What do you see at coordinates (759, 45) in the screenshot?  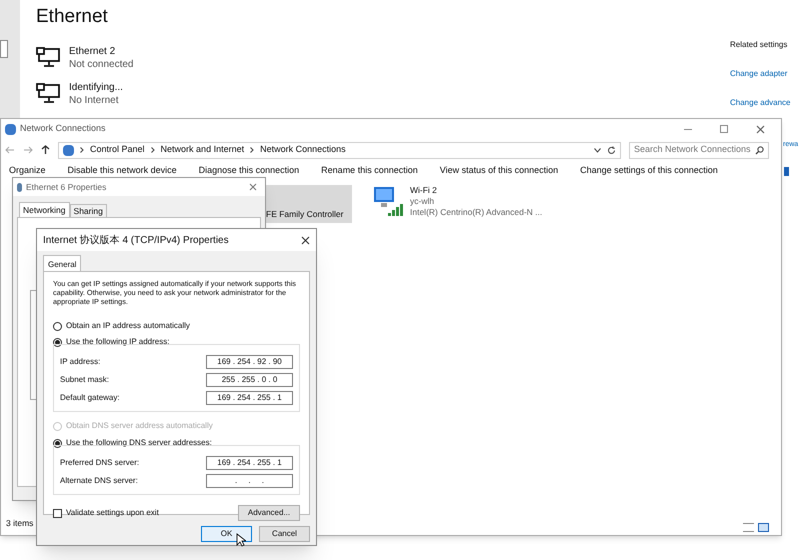 I see `related-settings-heading: Related settings` at bounding box center [759, 45].